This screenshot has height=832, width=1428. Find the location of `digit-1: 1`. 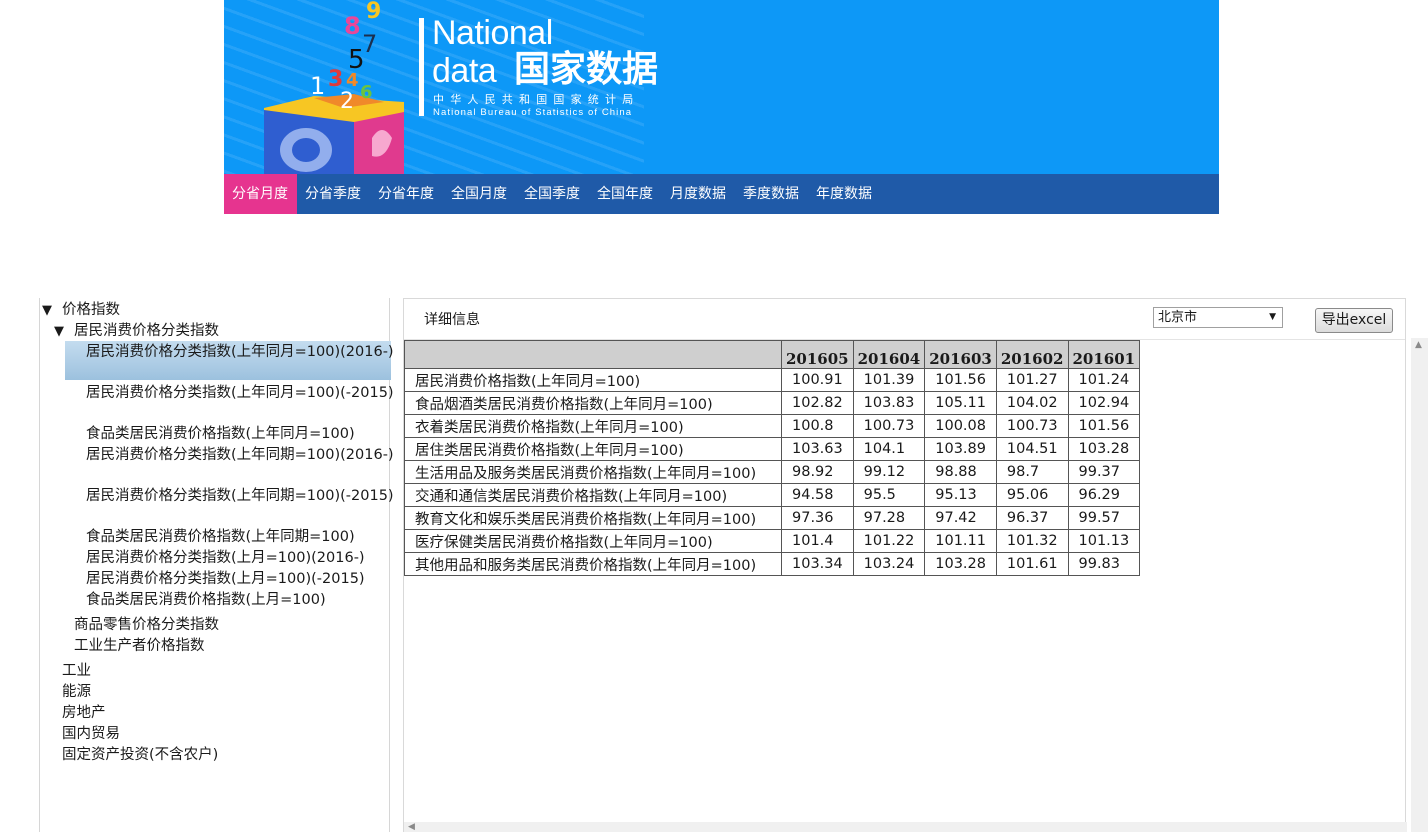

digit-1: 1 is located at coordinates (317, 86).